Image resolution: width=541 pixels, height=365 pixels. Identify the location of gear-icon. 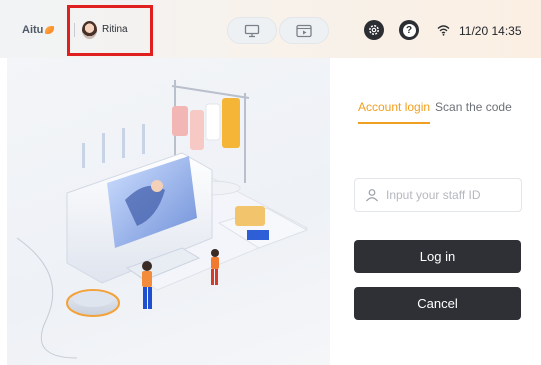
(374, 30).